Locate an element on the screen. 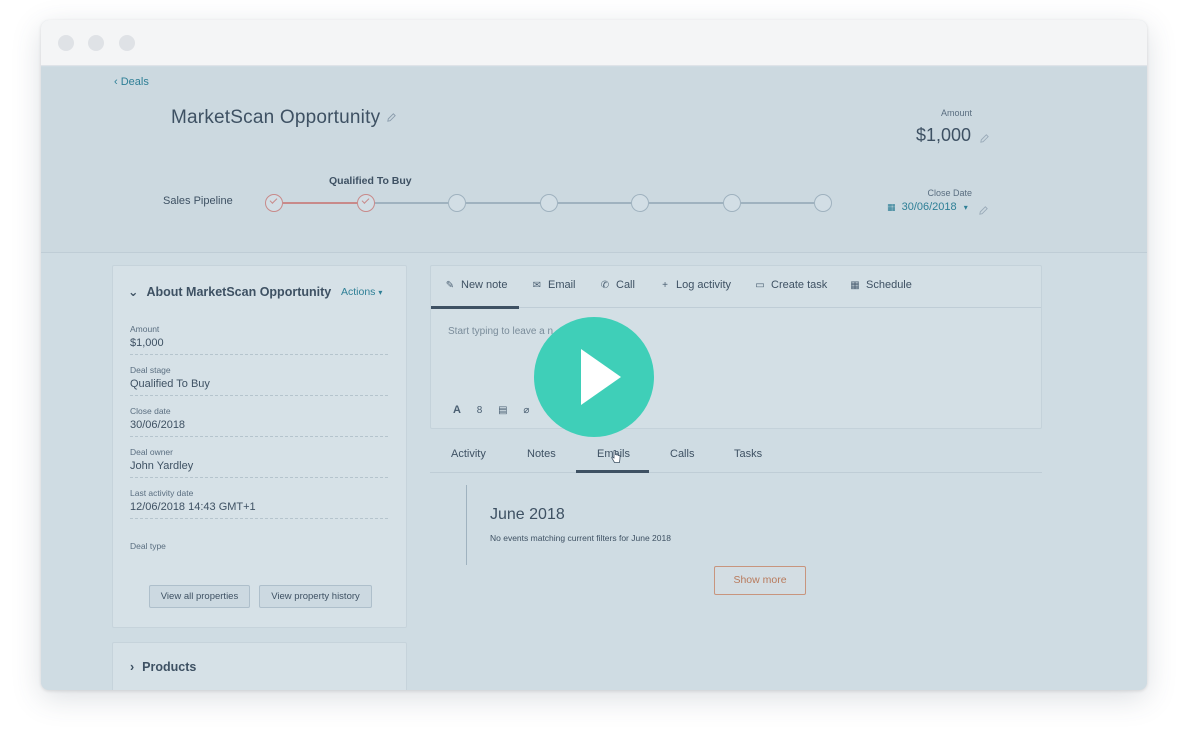 This screenshot has width=1188, height=752. property-value: 12/06/2018 14:43 GMT+1 is located at coordinates (193, 507).